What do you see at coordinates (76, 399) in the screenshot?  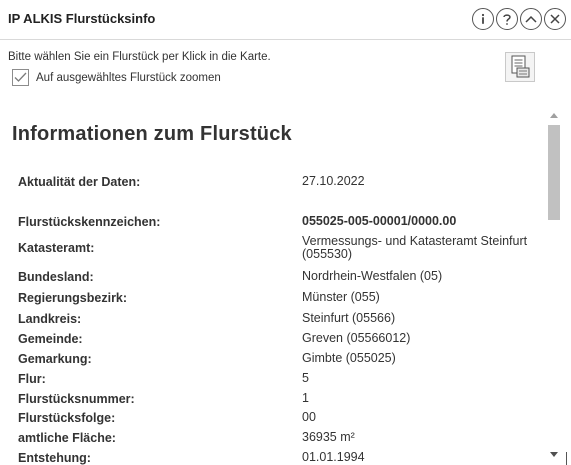 I see `row-label: Flurstücksnummer:` at bounding box center [76, 399].